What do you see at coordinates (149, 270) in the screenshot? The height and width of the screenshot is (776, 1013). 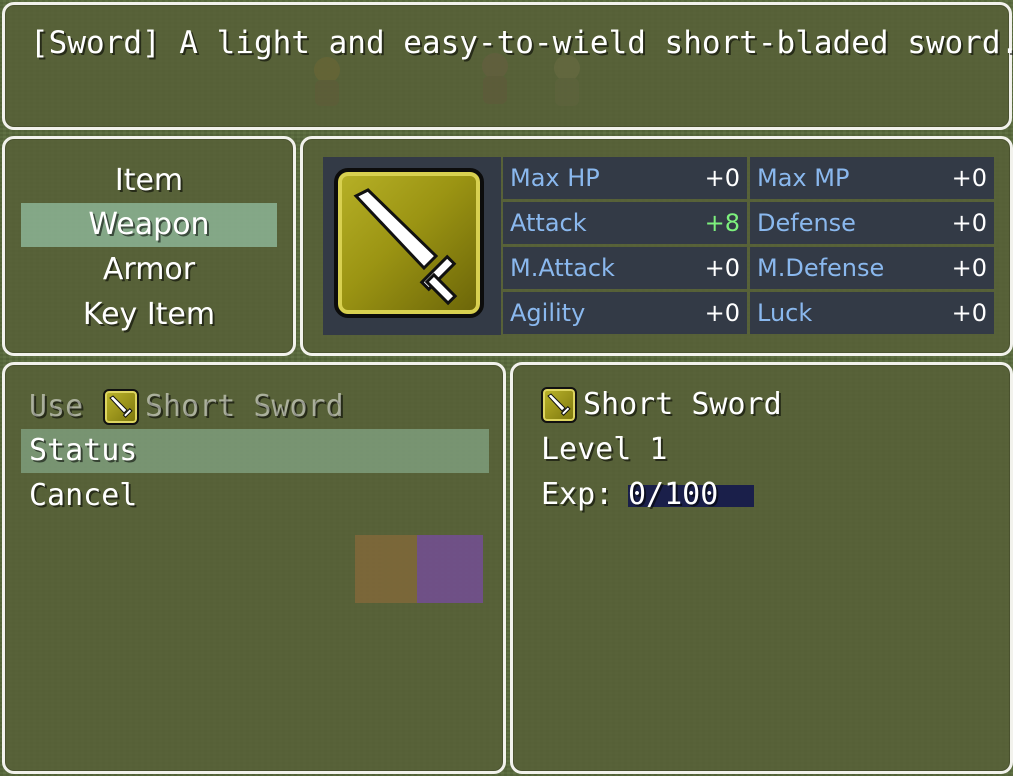 I see `category-armor: Armor` at bounding box center [149, 270].